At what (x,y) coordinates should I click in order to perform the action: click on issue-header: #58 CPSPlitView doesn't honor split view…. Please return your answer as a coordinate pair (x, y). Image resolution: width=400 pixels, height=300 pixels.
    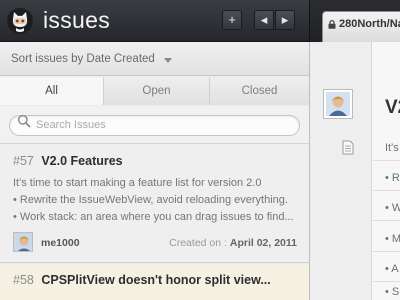
    Looking at the image, I should click on (142, 280).